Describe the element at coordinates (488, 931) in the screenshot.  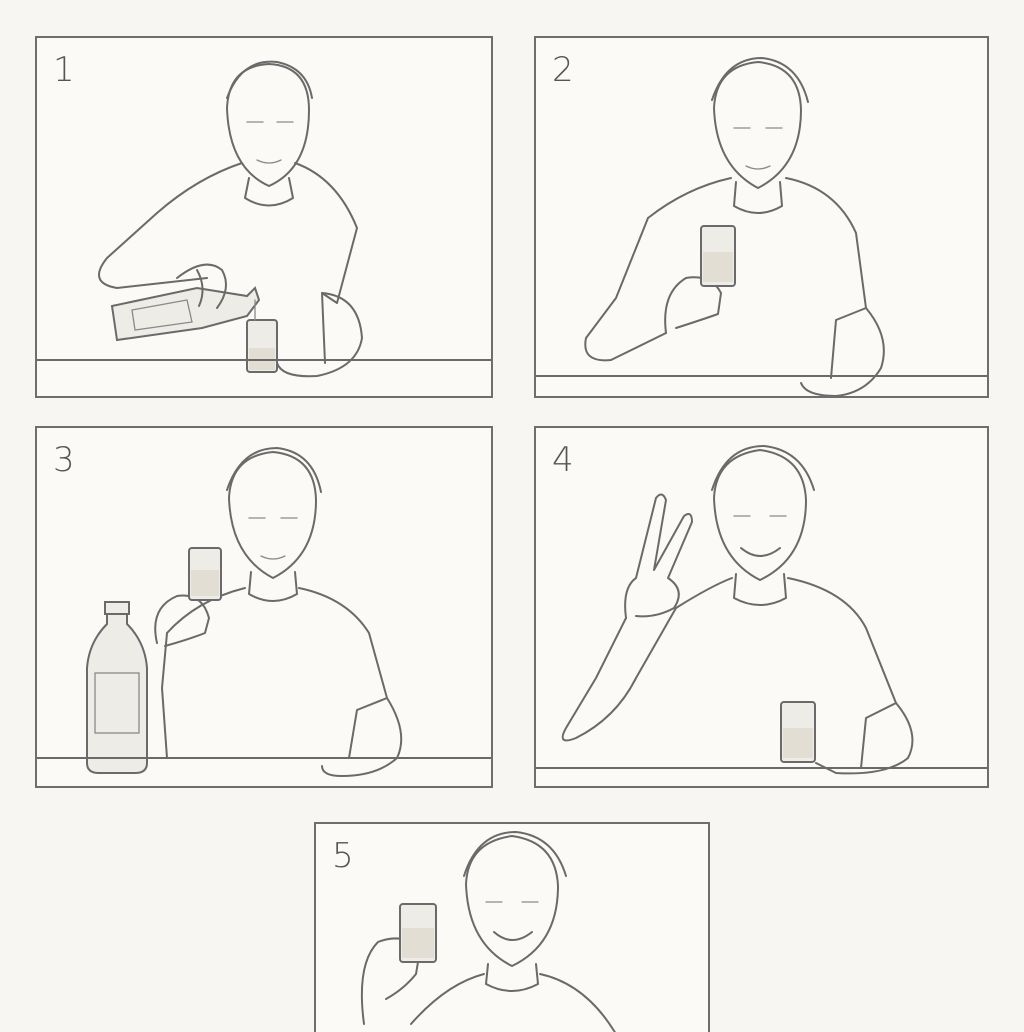
I see `toast-sketch` at that location.